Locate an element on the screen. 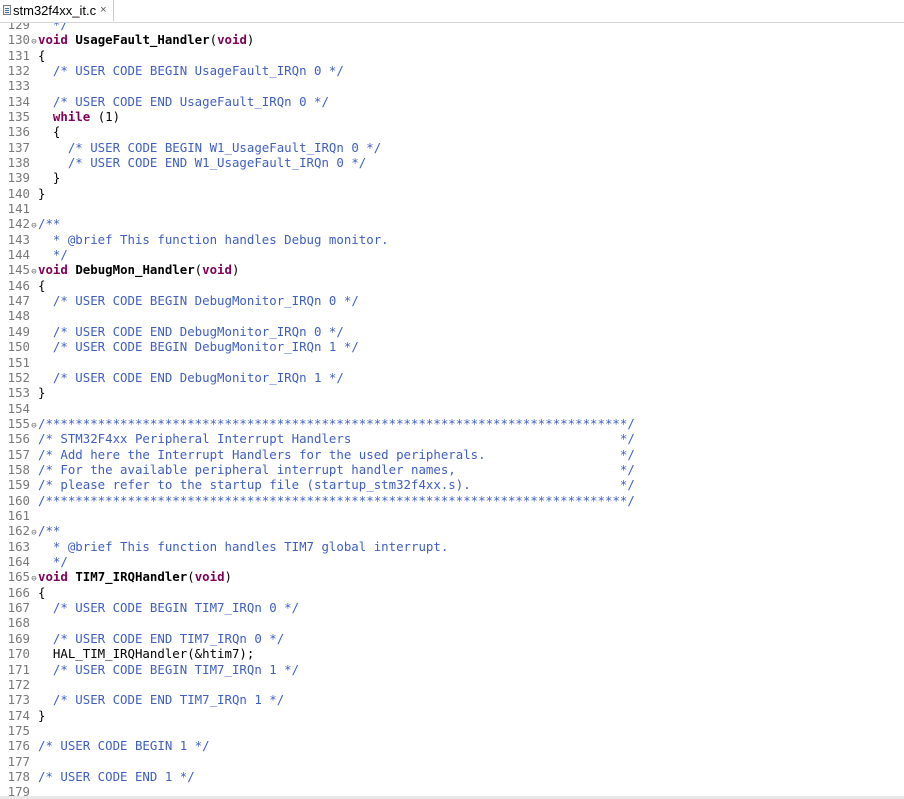 This screenshot has height=799, width=904. code-line: 135 while (1) is located at coordinates (60, 116).